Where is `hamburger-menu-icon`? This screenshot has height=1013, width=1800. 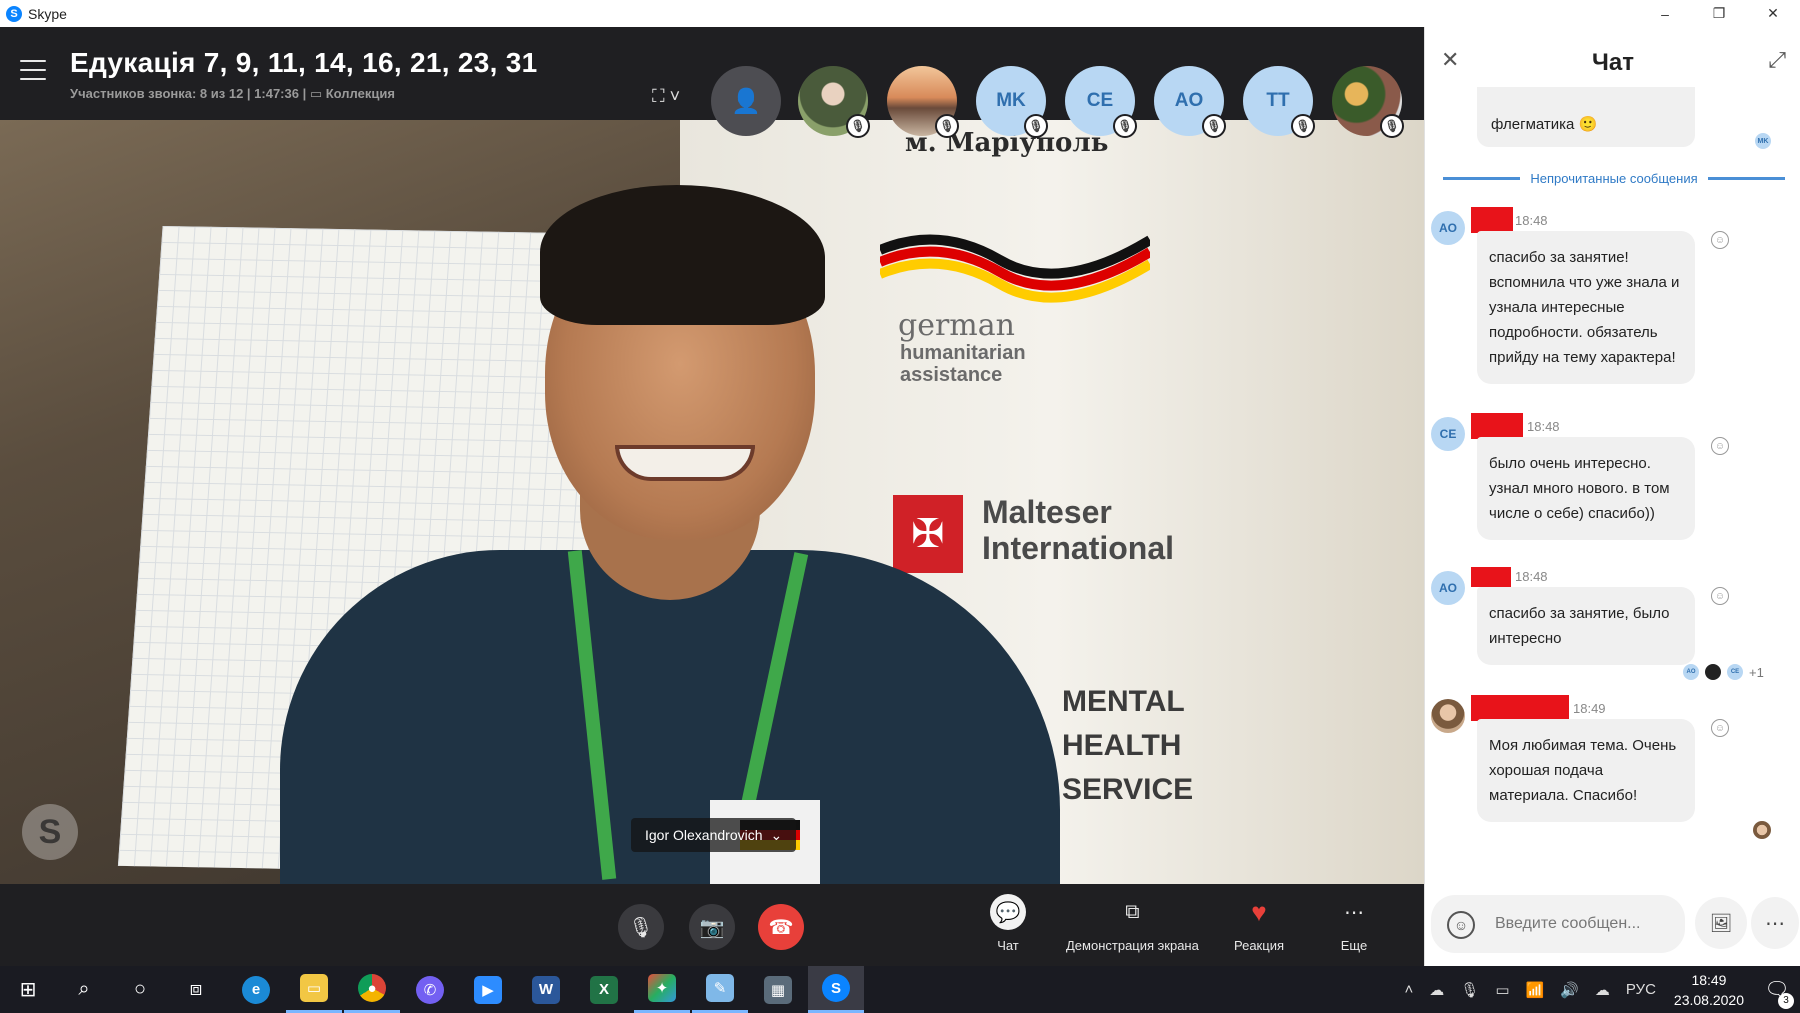
hamburger-menu-icon is located at coordinates (33, 70).